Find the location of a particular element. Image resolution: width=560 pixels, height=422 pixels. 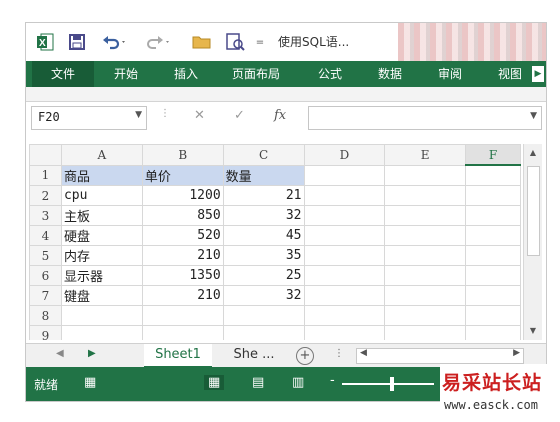

column-header: D is located at coordinates (344, 155).